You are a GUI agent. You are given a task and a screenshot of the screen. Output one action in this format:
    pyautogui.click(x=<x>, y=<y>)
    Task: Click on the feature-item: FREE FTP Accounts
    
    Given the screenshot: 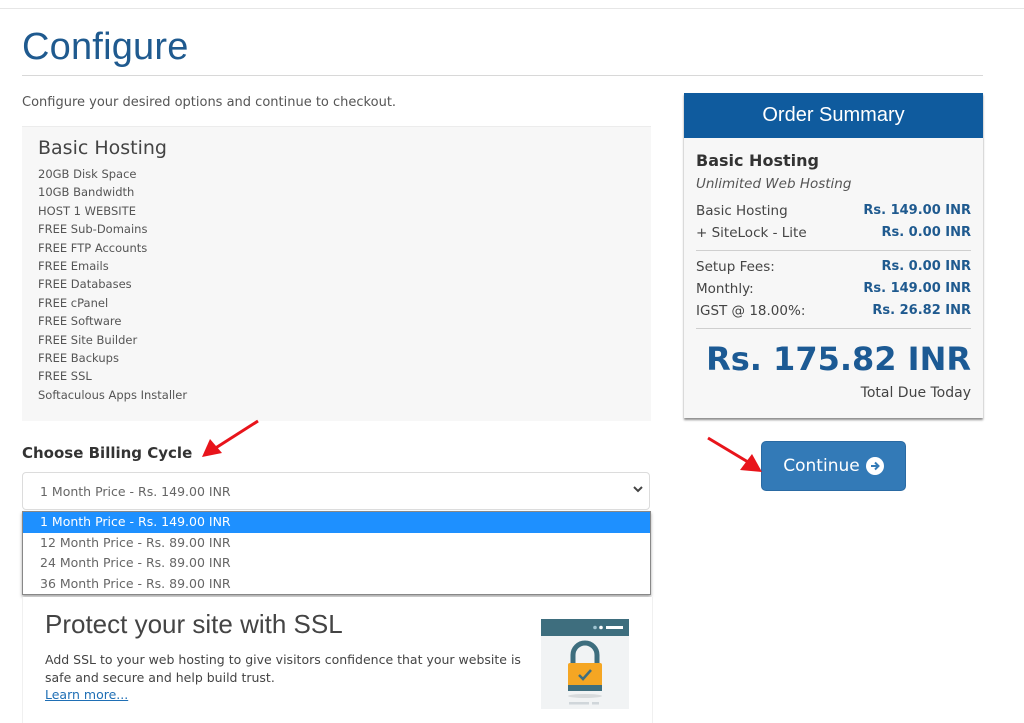 What is the action you would take?
    pyautogui.click(x=93, y=247)
    